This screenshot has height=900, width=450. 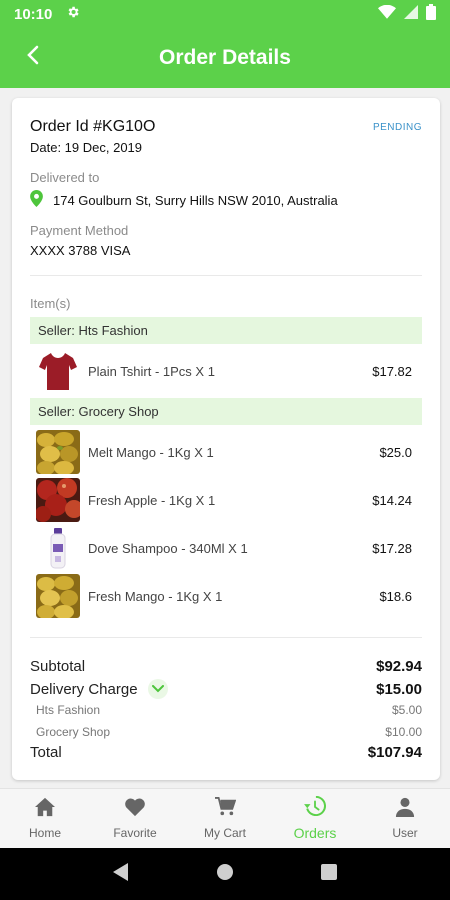 I want to click on history-icon, so click(x=315, y=808).